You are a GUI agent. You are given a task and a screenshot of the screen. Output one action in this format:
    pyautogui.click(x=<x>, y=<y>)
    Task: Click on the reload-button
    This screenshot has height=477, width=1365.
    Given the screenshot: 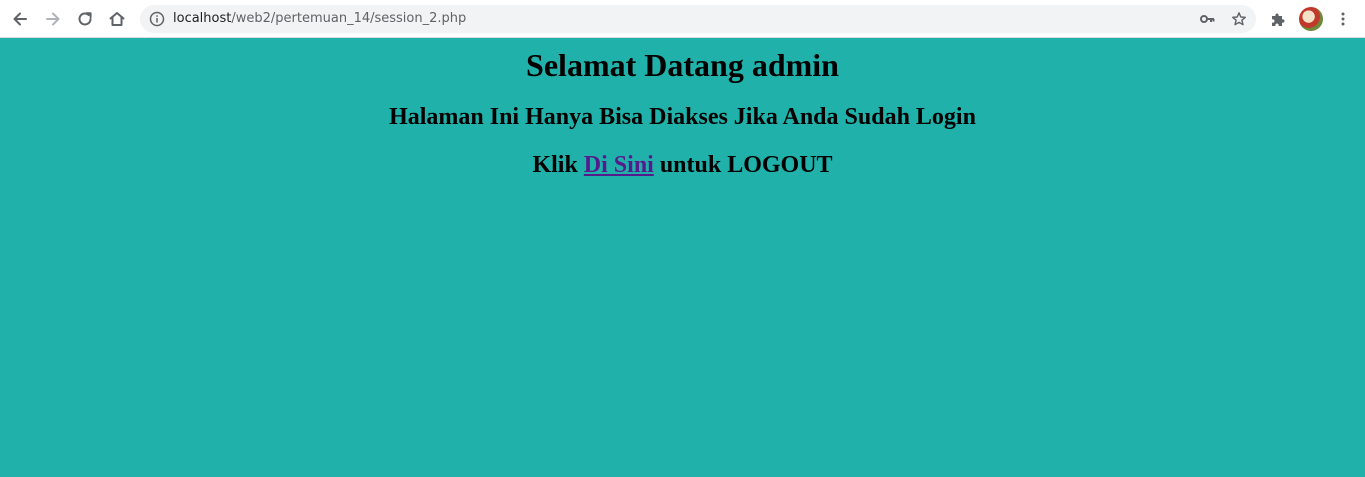 What is the action you would take?
    pyautogui.click(x=85, y=19)
    